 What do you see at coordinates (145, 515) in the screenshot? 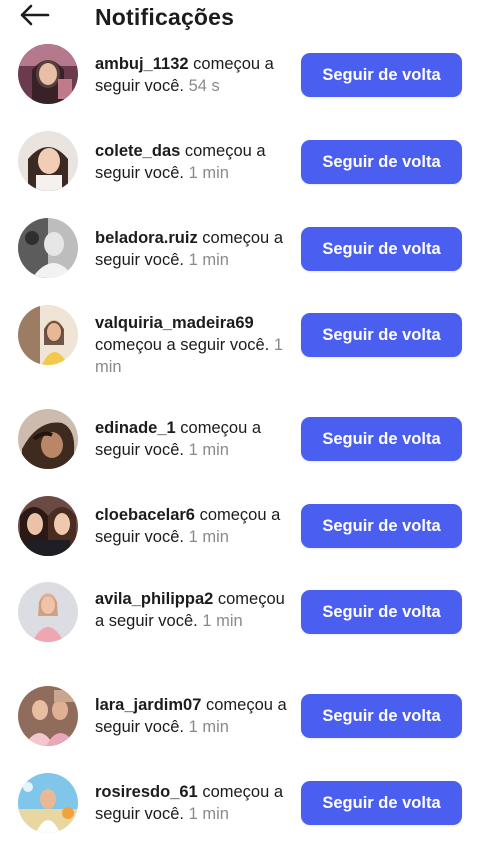
I see `username-link: cloebacelar6` at bounding box center [145, 515].